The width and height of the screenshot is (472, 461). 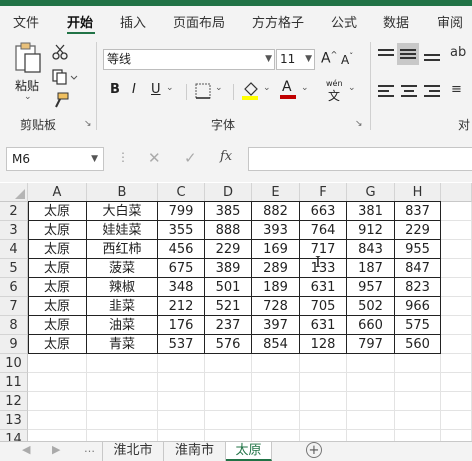 What do you see at coordinates (371, 230) in the screenshot?
I see `cell: 912` at bounding box center [371, 230].